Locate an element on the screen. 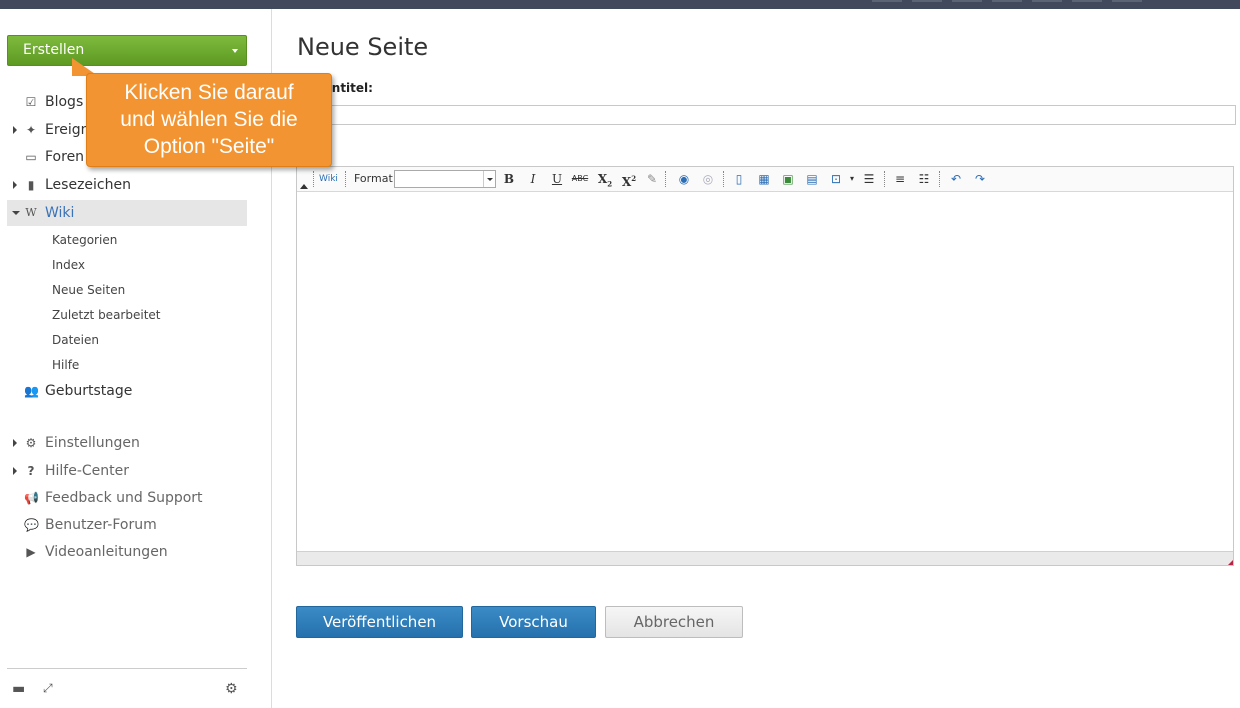 This screenshot has width=1240, height=708. superscript-icon: X2 is located at coordinates (629, 179).